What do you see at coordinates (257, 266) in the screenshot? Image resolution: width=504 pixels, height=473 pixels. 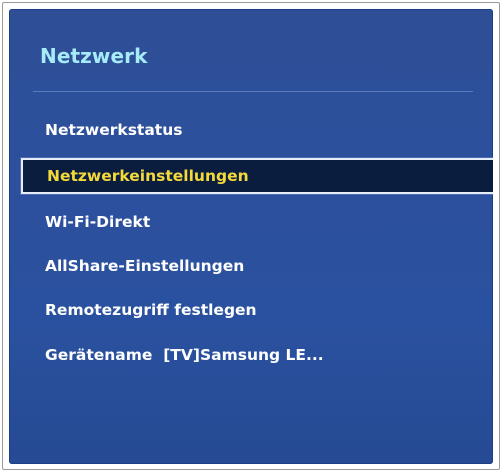 I see `menu-item-allshare-settings: AllShare-Einstellungen` at bounding box center [257, 266].